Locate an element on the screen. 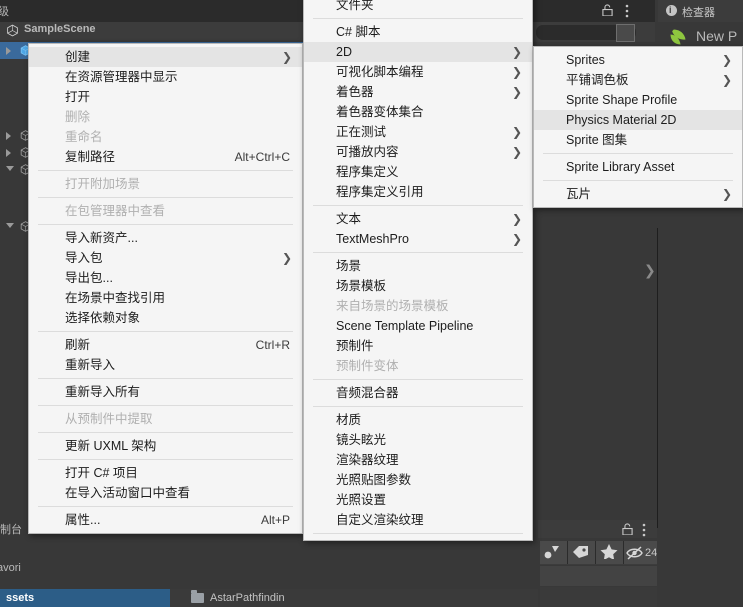  menu-item-label: 打开 C# 项目 is located at coordinates (101, 473).